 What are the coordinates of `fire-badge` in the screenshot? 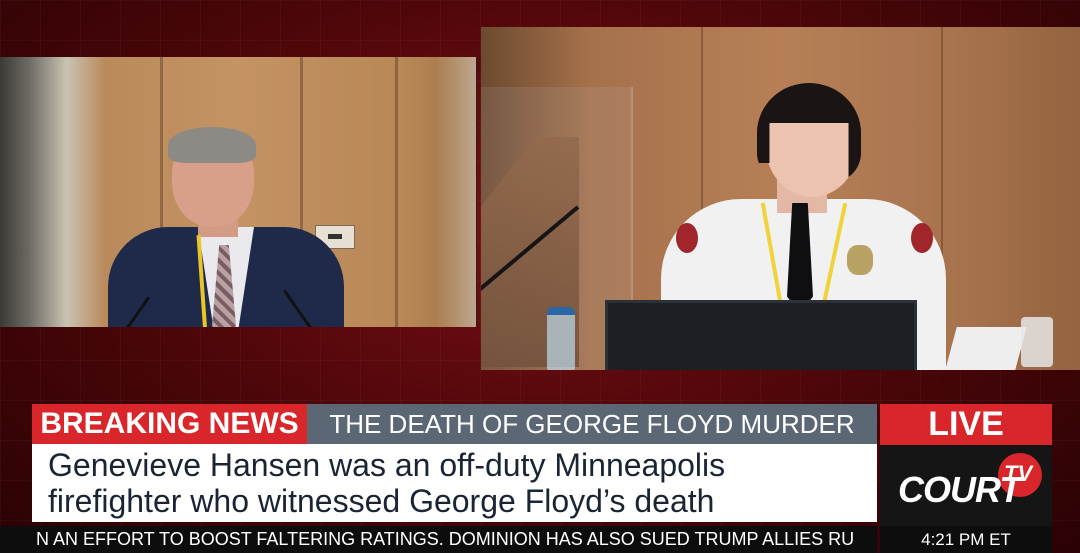 It's located at (860, 260).